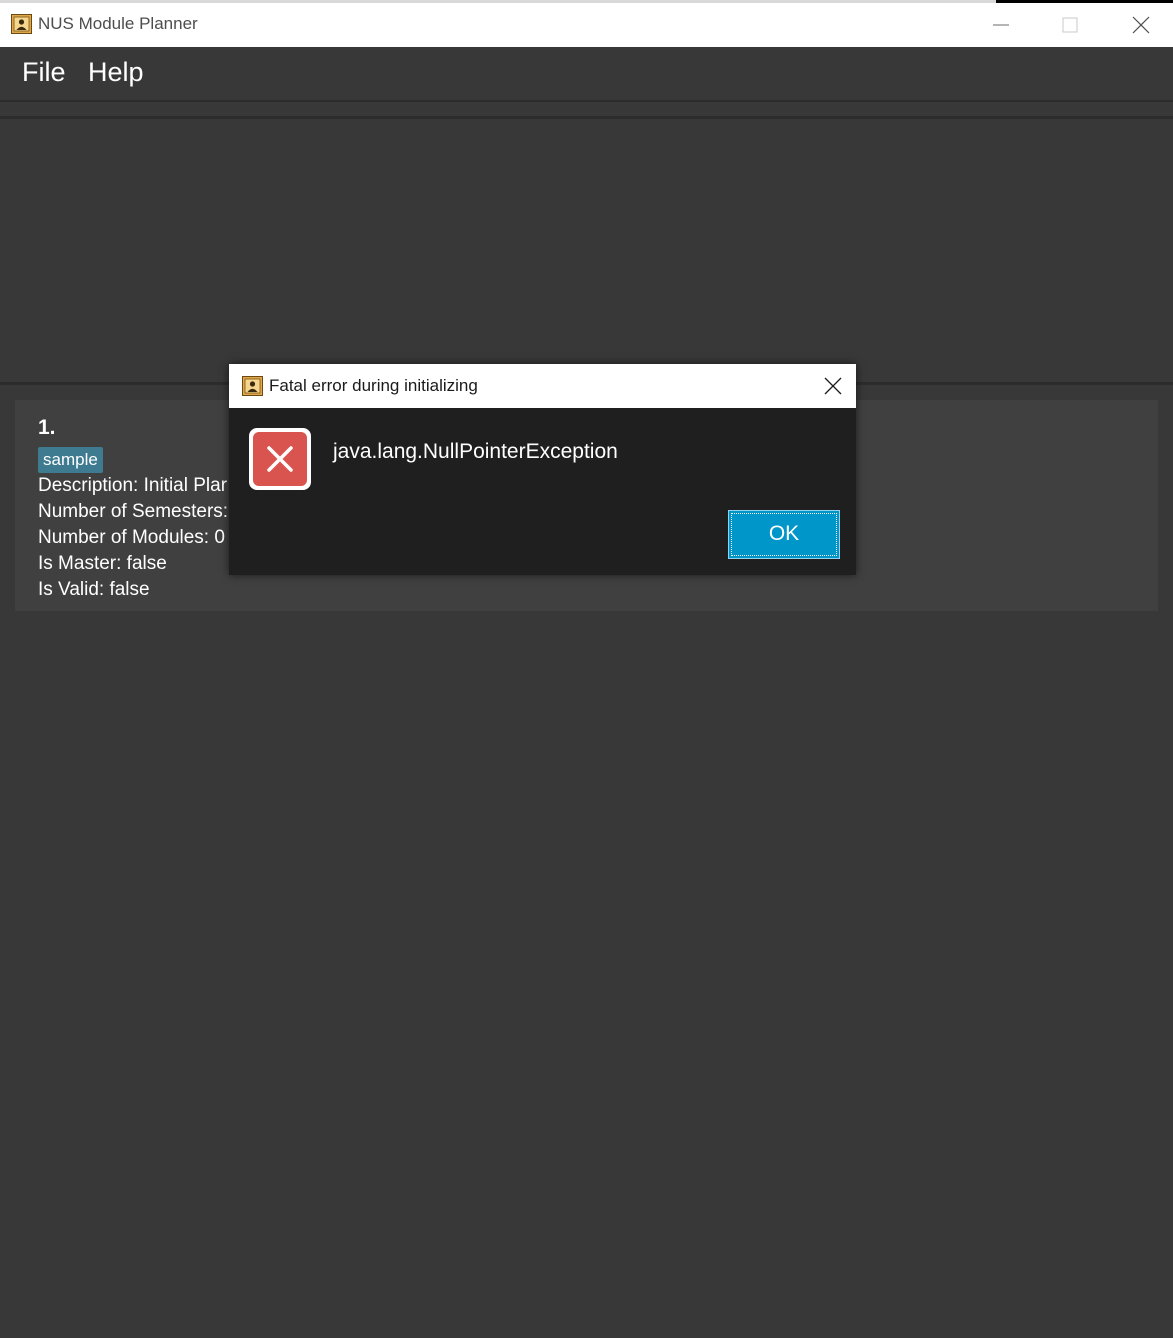  I want to click on window-titlebar: NUS Module Planner, so click(586, 25).